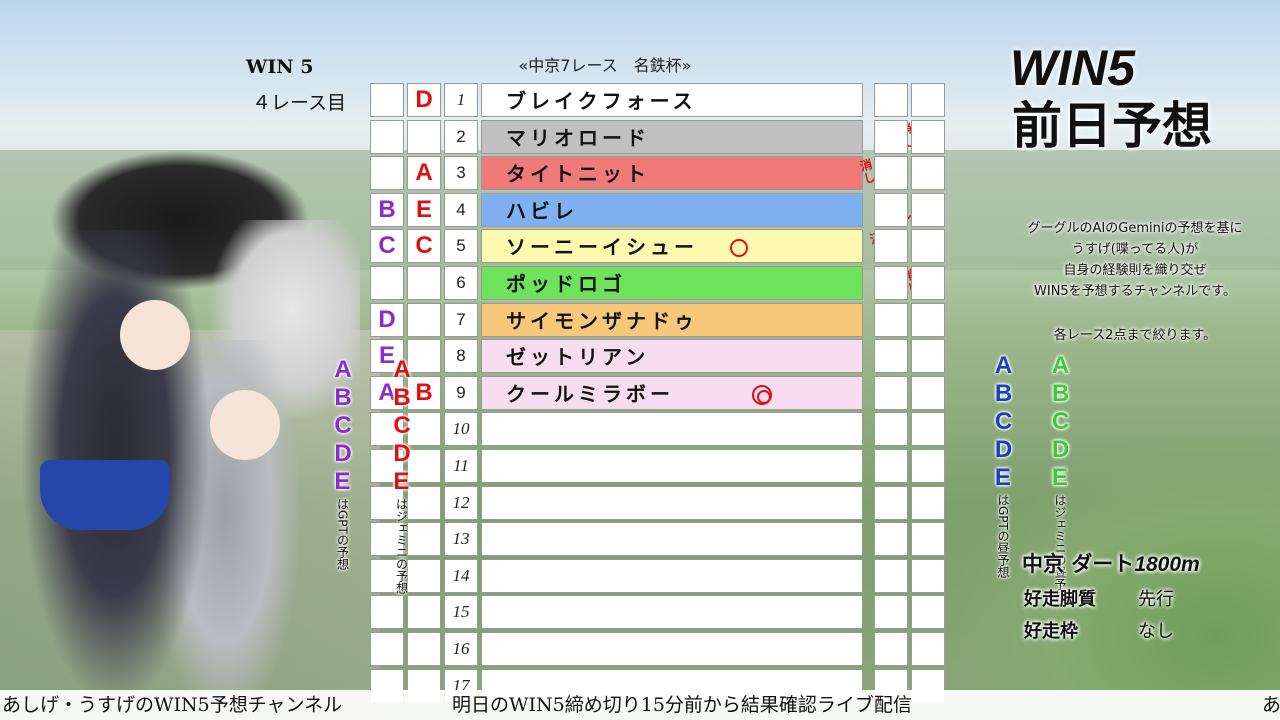 The width and height of the screenshot is (1280, 720). I want to click on horse-name-cell: ゼットリアン消し, so click(708, 356).